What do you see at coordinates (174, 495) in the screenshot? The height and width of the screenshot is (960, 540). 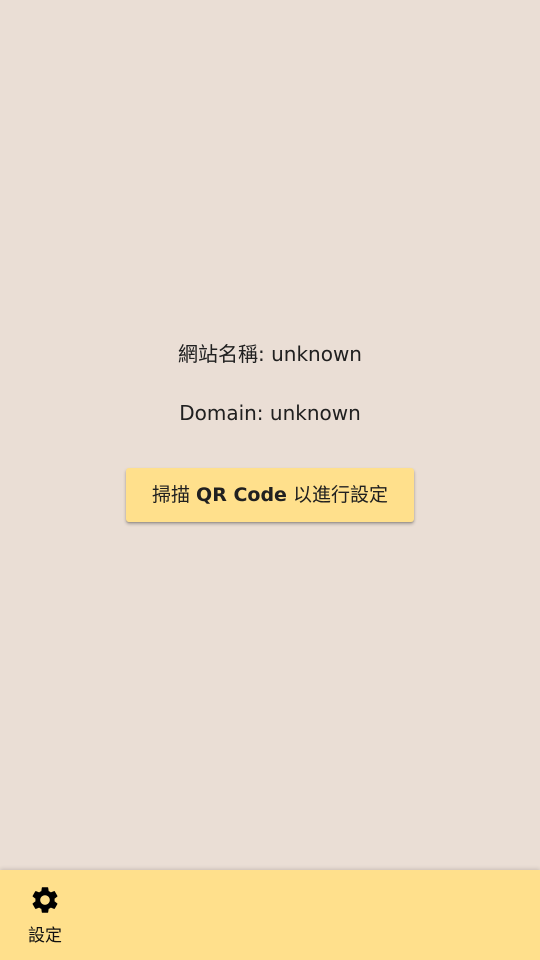 I see `scan-button-prefix: 掃描` at bounding box center [174, 495].